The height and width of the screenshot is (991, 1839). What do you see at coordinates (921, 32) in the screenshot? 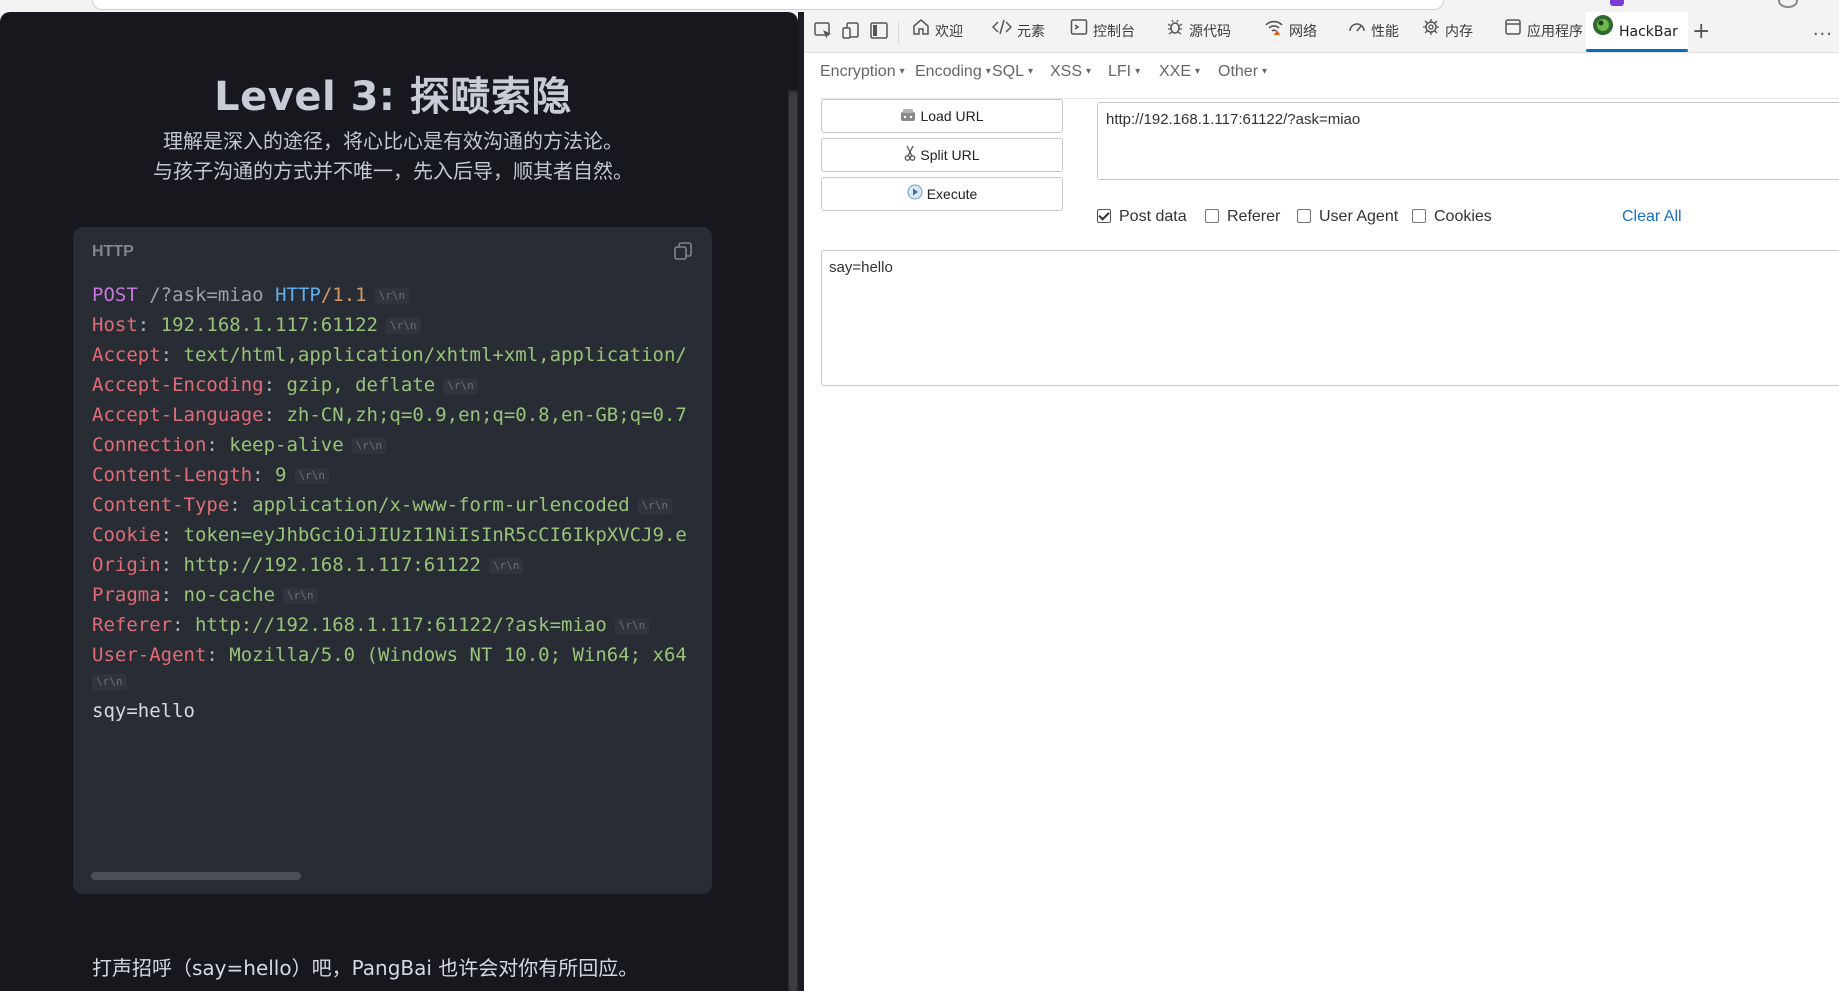
I see `home-icon` at bounding box center [921, 32].